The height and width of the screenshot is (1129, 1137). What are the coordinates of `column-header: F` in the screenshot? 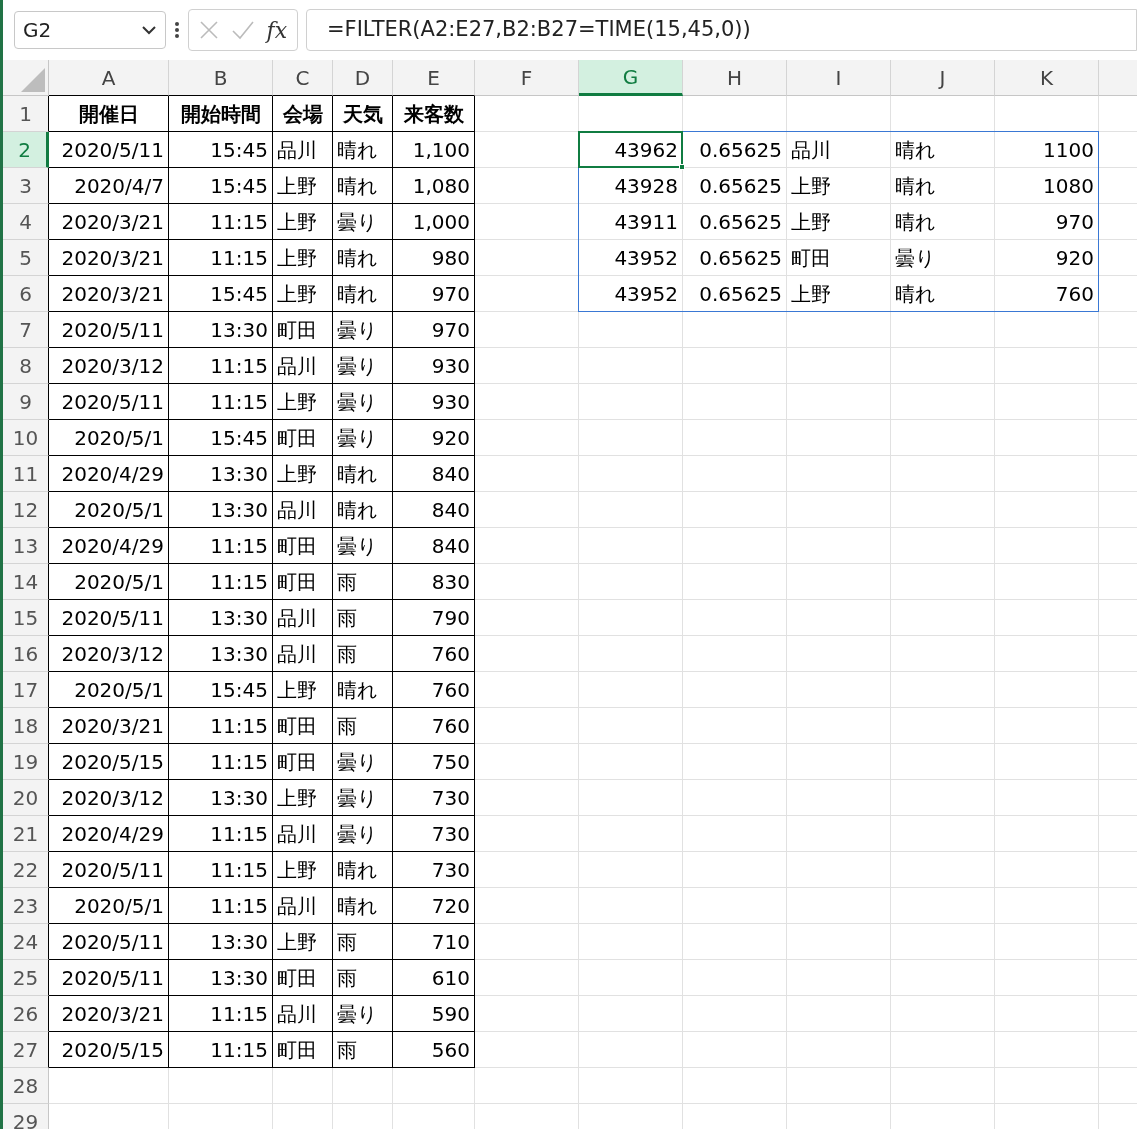 It's located at (527, 78).